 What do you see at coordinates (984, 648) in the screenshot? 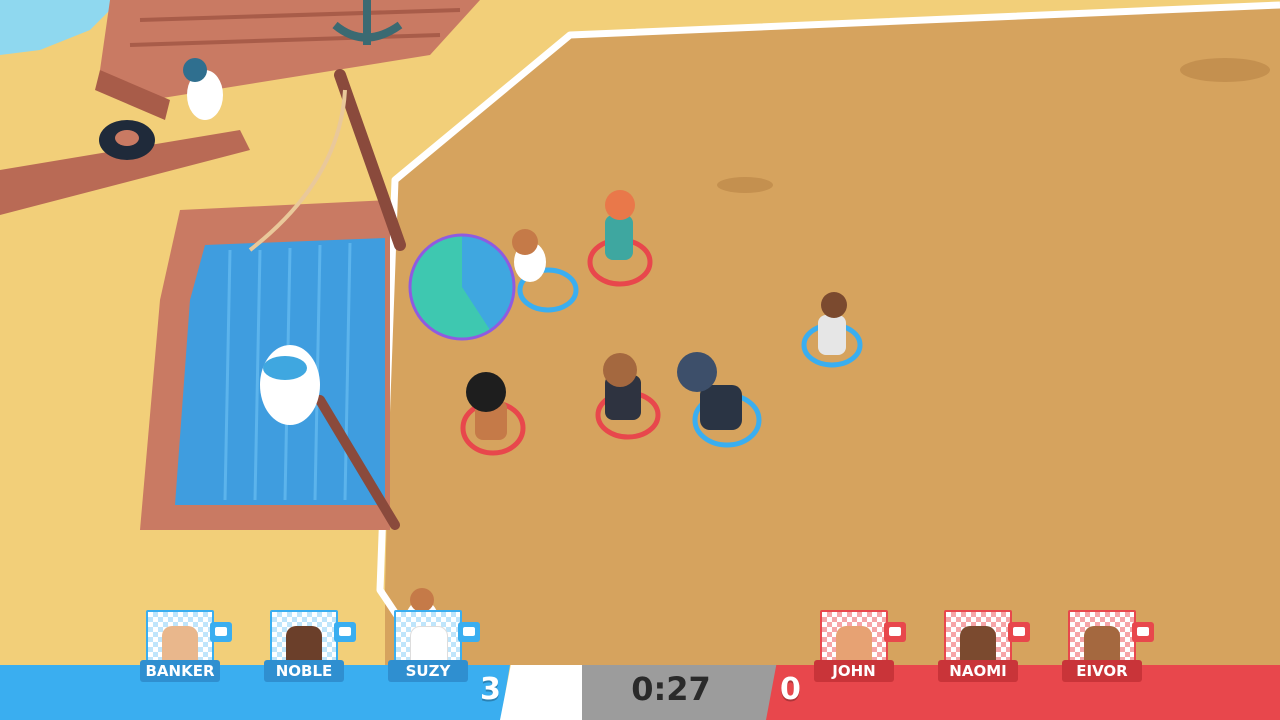
I see `player-card-naomi: NAOMI` at bounding box center [984, 648].